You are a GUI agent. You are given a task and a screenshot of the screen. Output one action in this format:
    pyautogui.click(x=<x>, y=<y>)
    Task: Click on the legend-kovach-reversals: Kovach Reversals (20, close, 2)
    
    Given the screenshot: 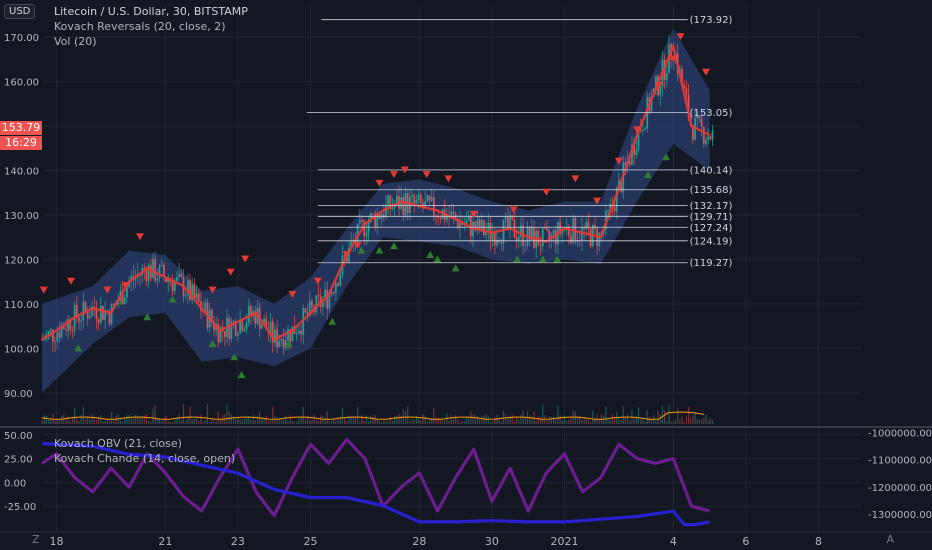 What is the action you would take?
    pyautogui.click(x=151, y=26)
    